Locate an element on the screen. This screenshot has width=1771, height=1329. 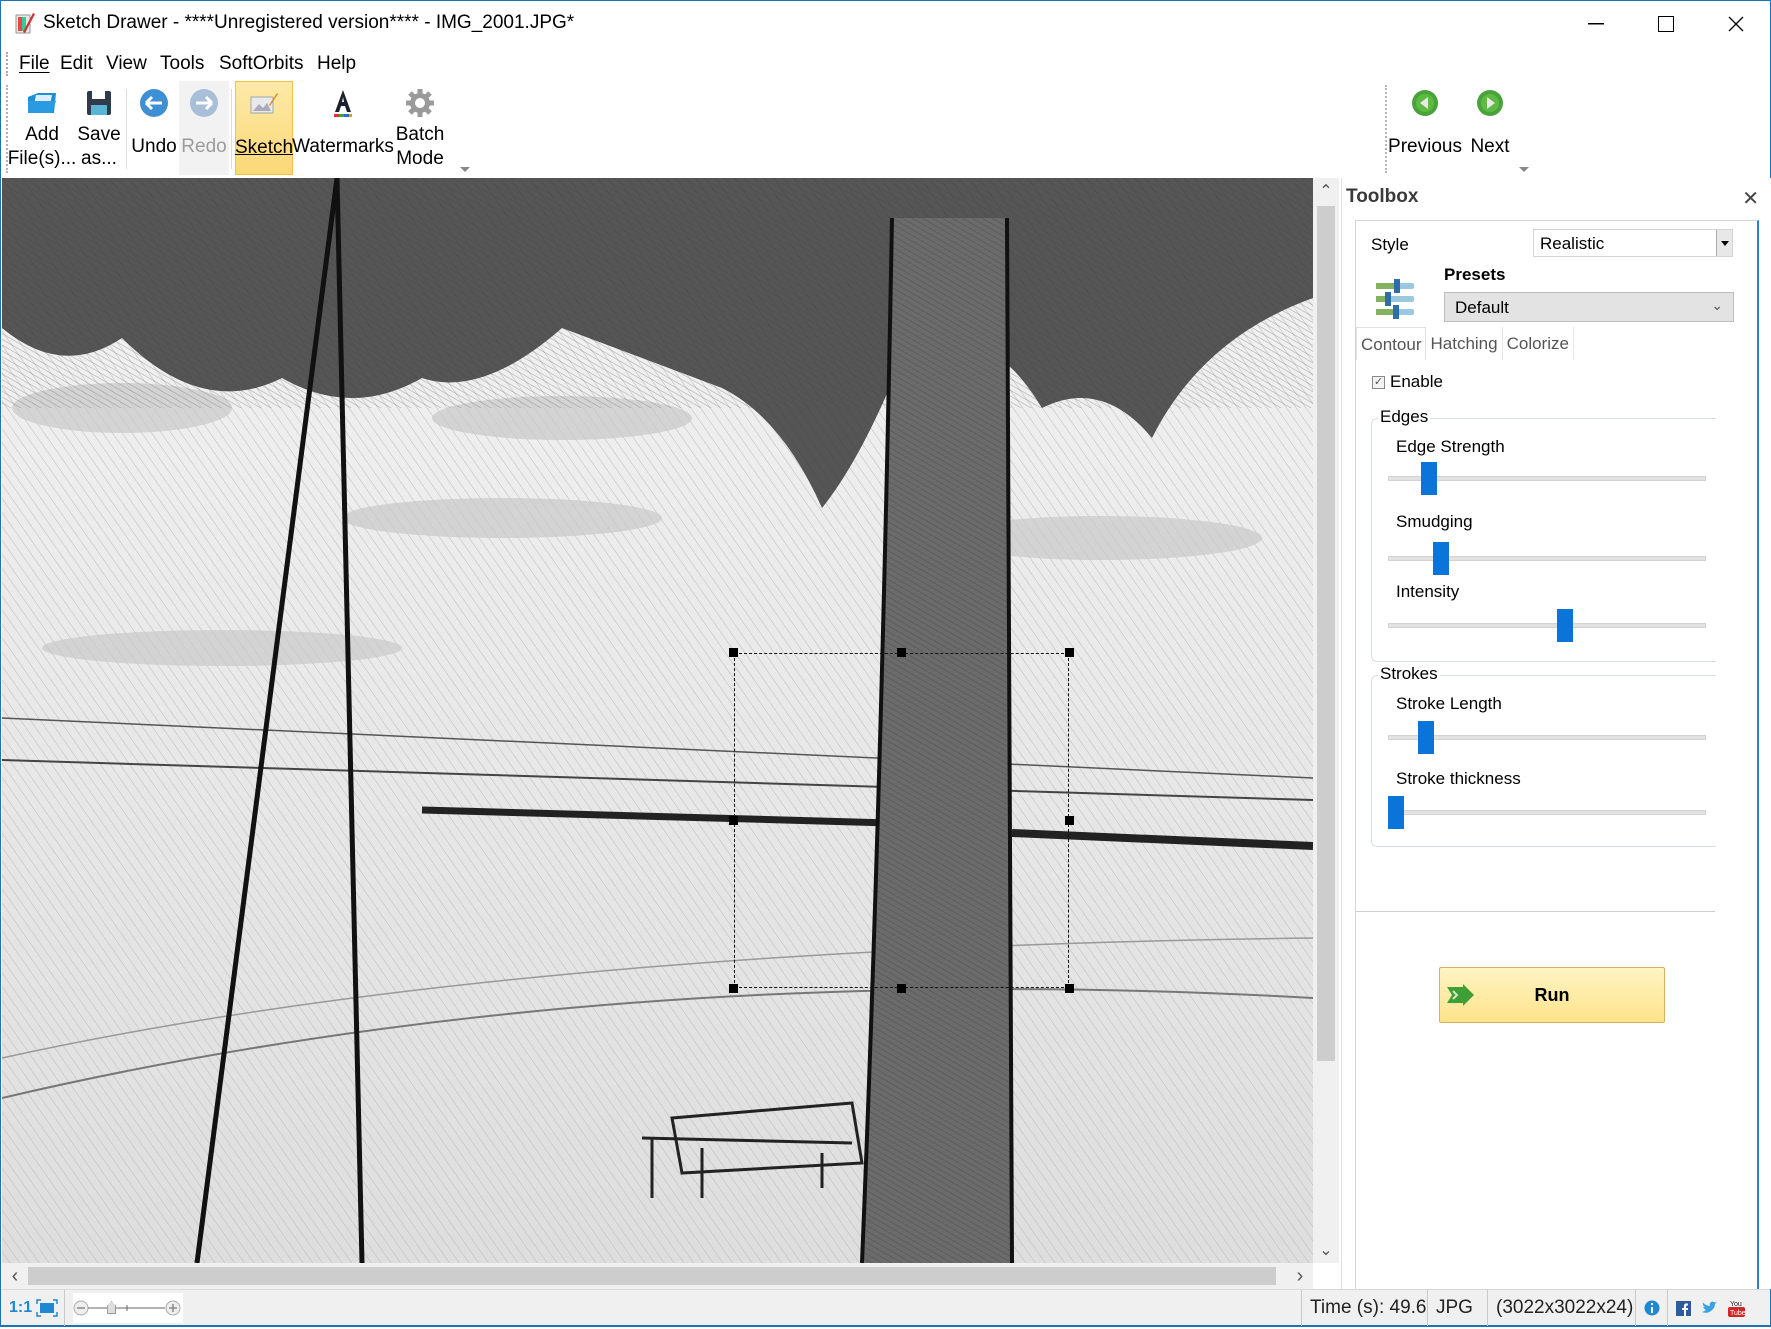
arrow-left-circle-icon is located at coordinates (154, 103).